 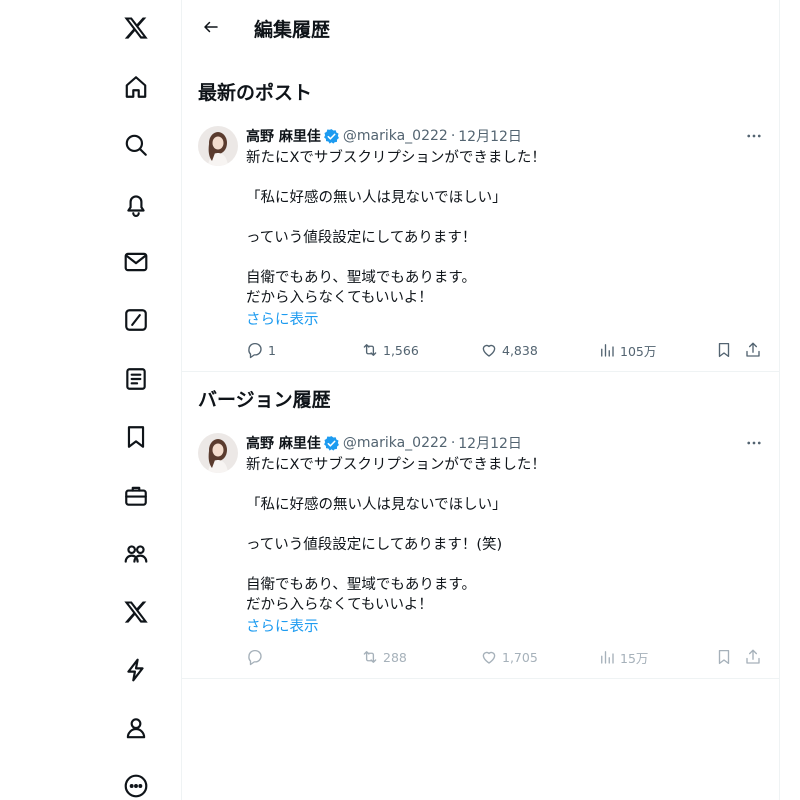 I want to click on grok-icon, so click(x=136, y=320).